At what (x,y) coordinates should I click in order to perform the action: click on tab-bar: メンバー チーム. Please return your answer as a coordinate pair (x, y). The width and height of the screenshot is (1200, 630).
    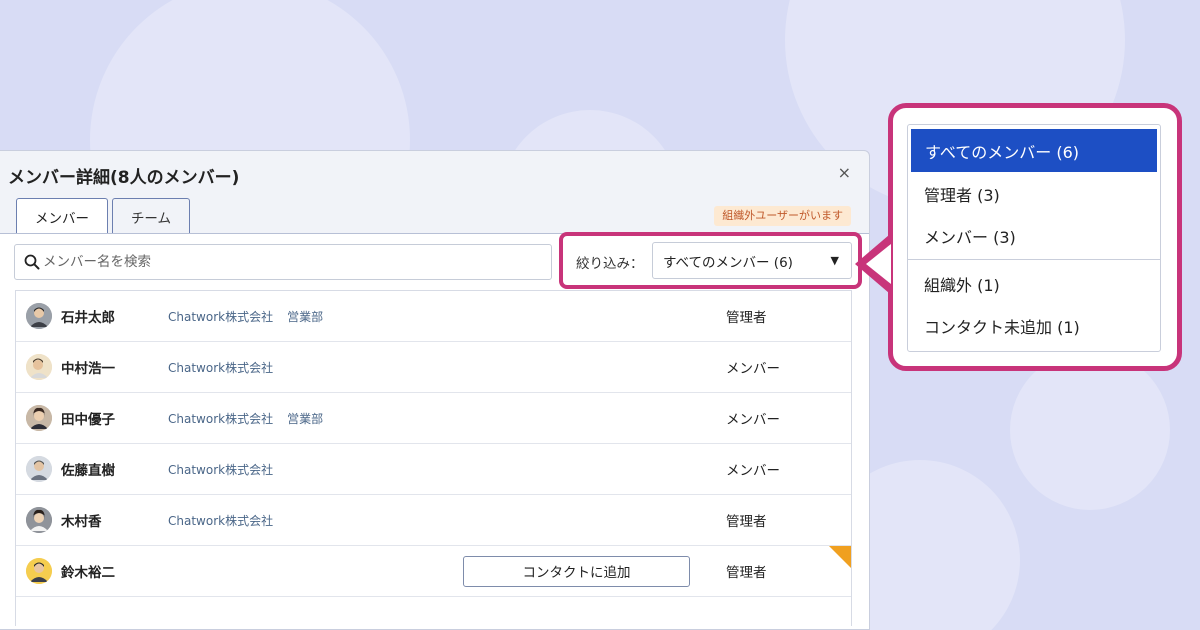
    Looking at the image, I should click on (103, 216).